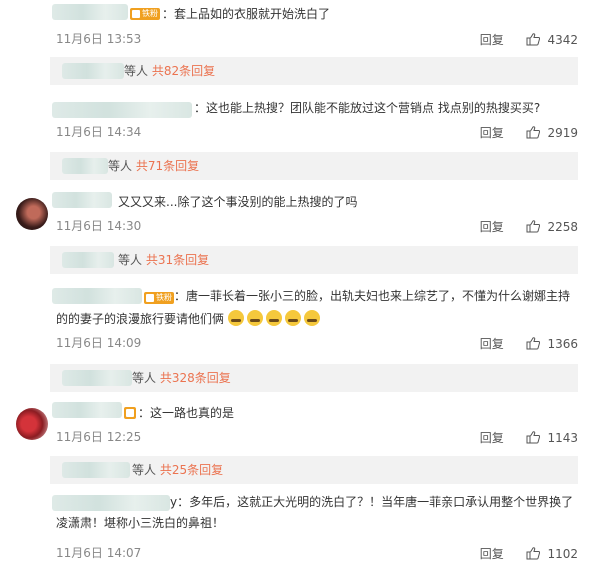 This screenshot has width=596, height=563. What do you see at coordinates (562, 437) in the screenshot?
I see `like-count: 1143` at bounding box center [562, 437].